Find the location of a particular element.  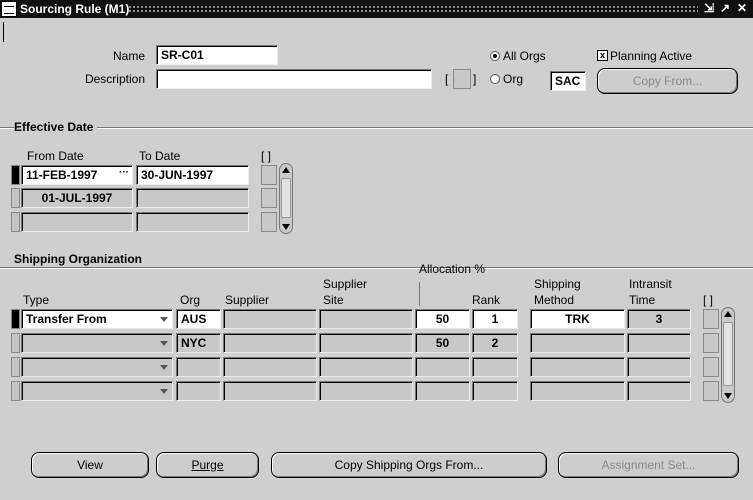

type-select: Transfer From is located at coordinates (97, 319).